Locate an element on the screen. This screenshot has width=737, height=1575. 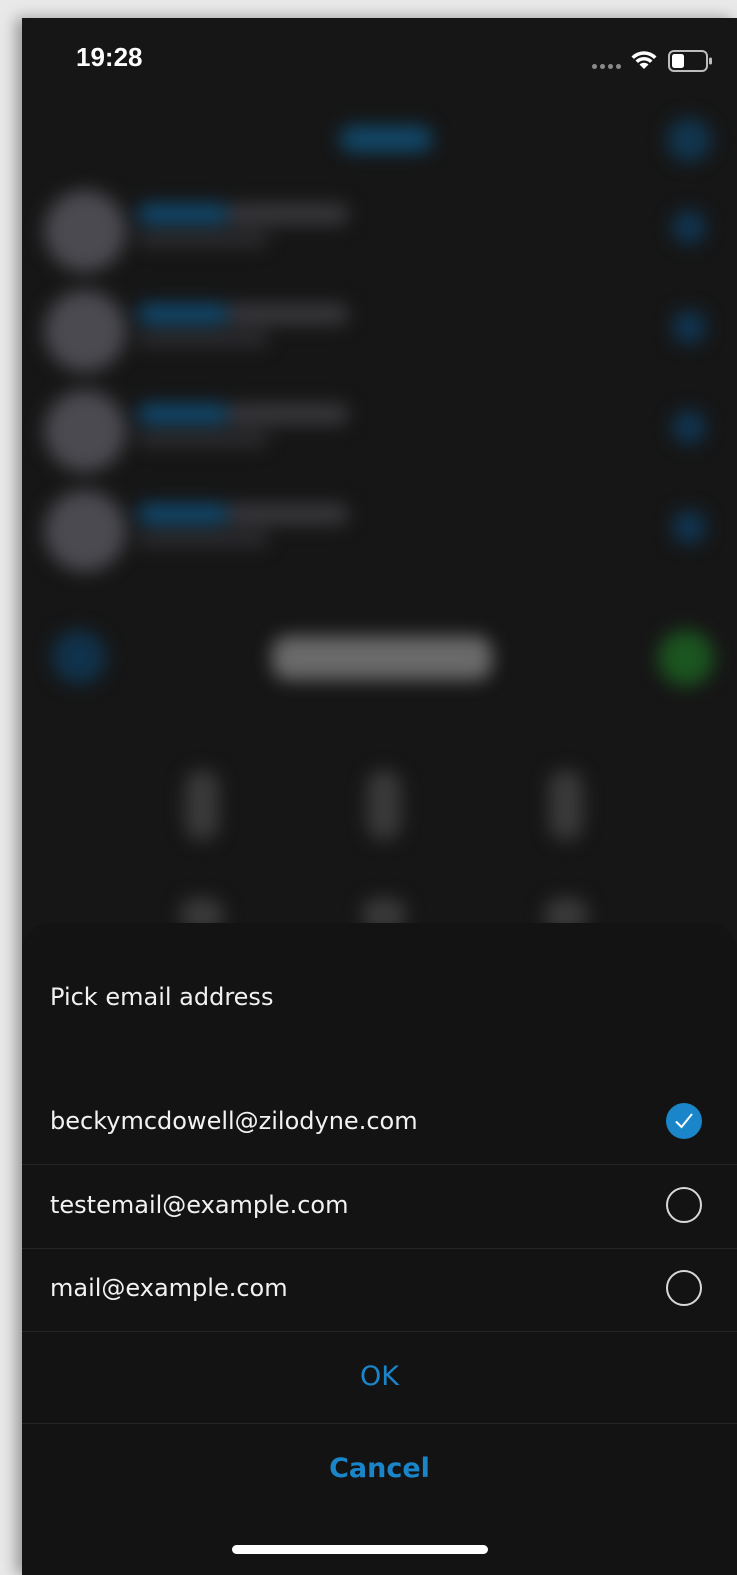
blurred-header-title is located at coordinates (386, 139).